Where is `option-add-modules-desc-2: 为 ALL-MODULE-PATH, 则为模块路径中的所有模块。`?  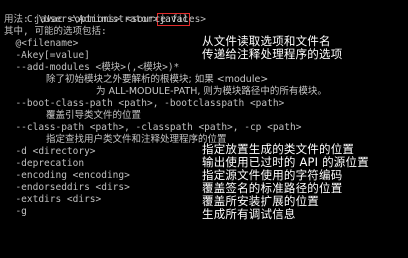 option-add-modules-desc-2: 为 ALL-MODULE-PATH, 则为模块路径中的所有模块。 is located at coordinates (211, 91).